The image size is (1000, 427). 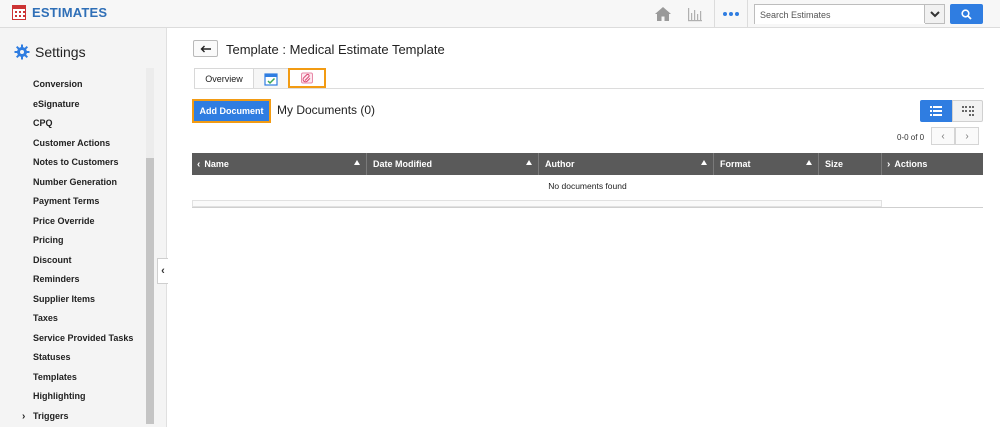 I want to click on sidebar-item-label: Notes to Customers, so click(x=76, y=162).